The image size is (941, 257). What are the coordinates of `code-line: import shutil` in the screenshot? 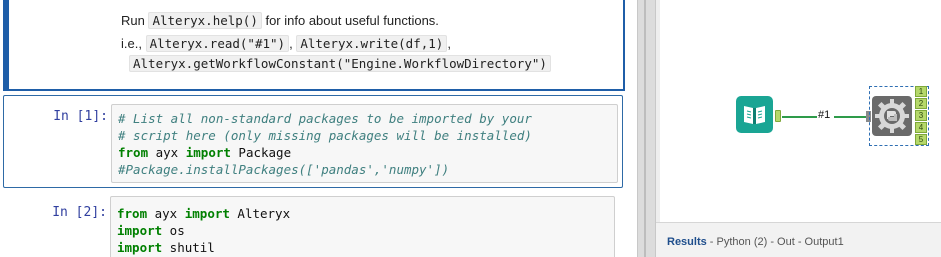 It's located at (166, 247).